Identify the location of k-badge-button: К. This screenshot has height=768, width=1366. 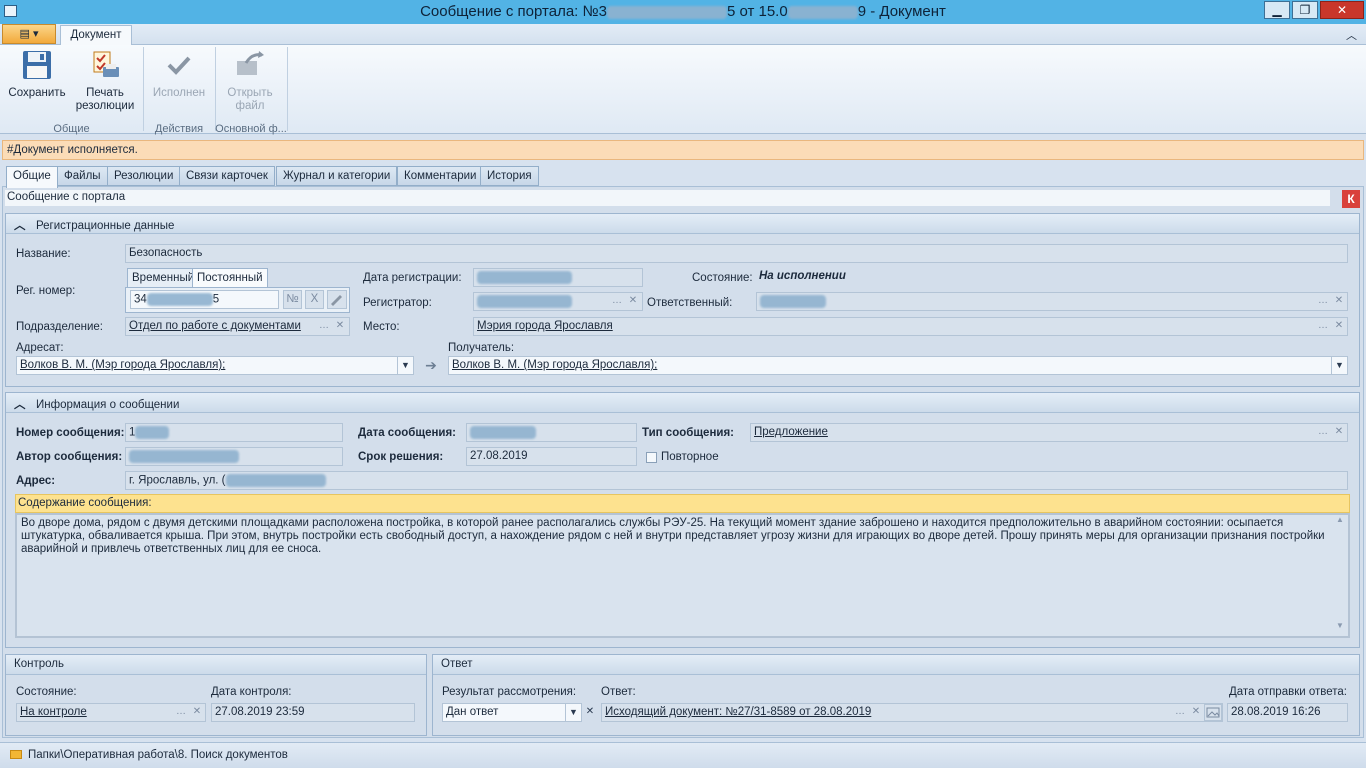
(1351, 199).